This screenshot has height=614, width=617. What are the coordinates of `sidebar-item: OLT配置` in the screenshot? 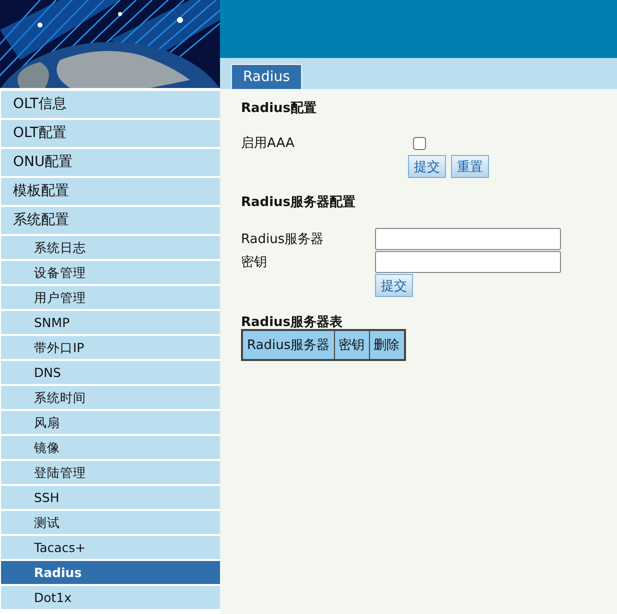 It's located at (110, 133).